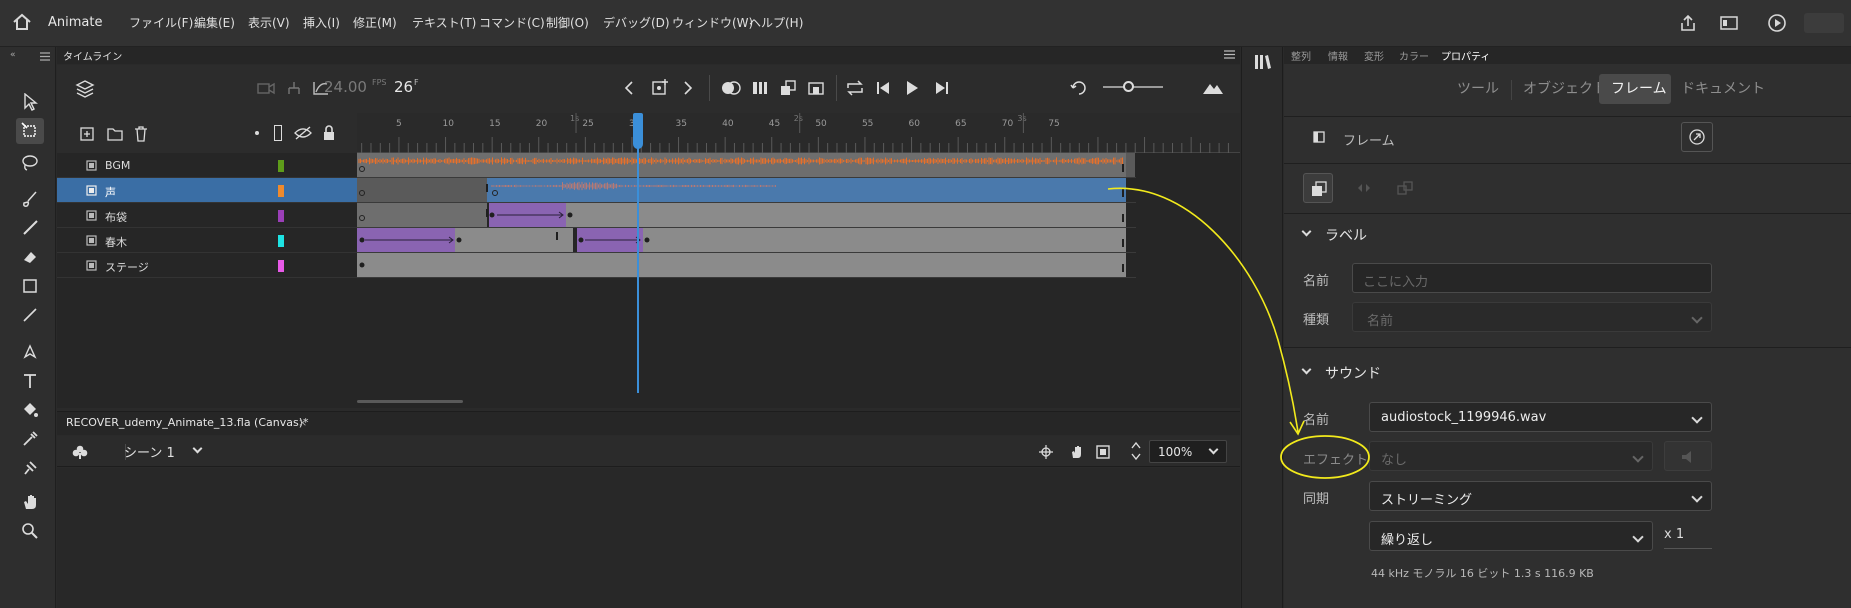  I want to click on menu-insert: 挿入(I), so click(321, 22).